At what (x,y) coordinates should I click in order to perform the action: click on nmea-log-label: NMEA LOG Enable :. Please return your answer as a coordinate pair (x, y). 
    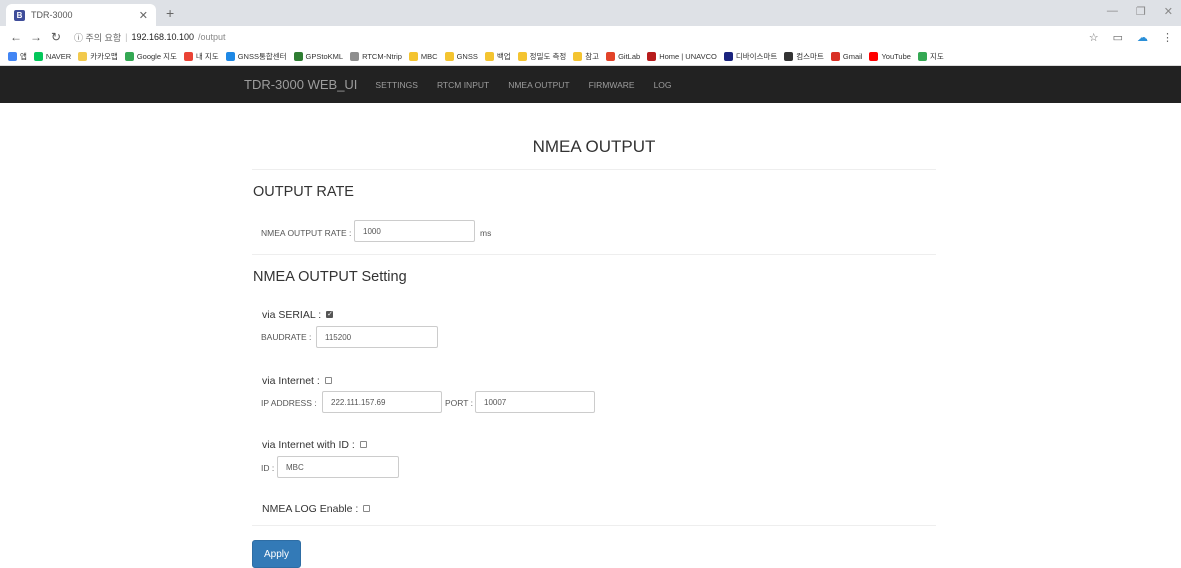
    Looking at the image, I should click on (310, 509).